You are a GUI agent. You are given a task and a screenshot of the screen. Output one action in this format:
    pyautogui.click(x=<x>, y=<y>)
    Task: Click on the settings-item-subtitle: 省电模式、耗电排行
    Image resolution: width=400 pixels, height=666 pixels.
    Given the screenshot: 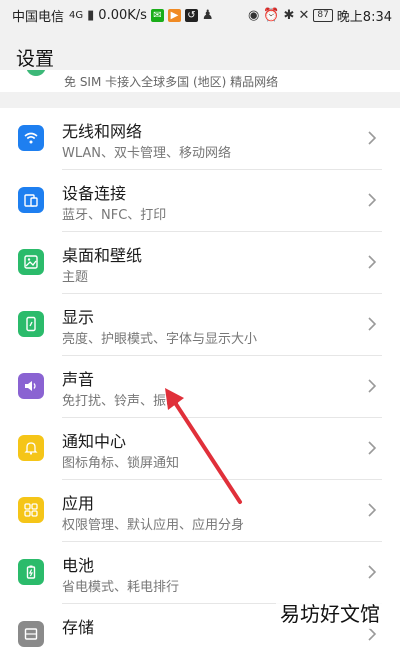 What is the action you would take?
    pyautogui.click(x=121, y=587)
    